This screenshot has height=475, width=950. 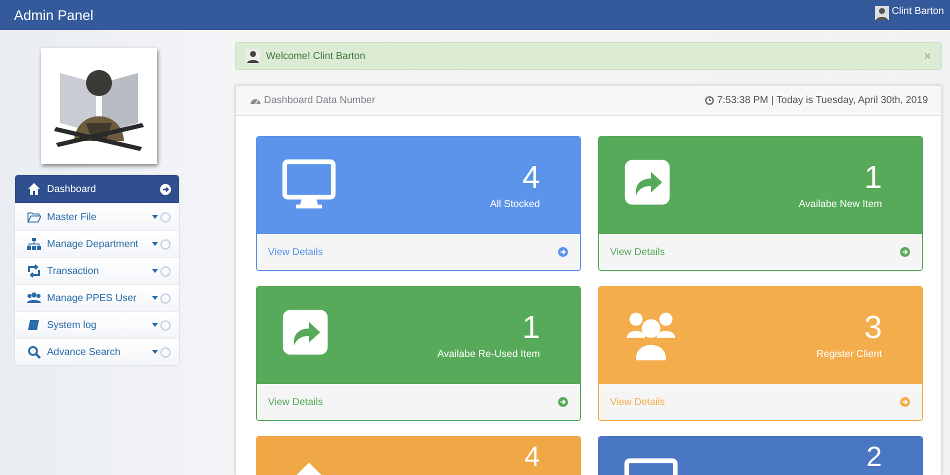 What do you see at coordinates (849, 354) in the screenshot?
I see `stat-label: Register Client` at bounding box center [849, 354].